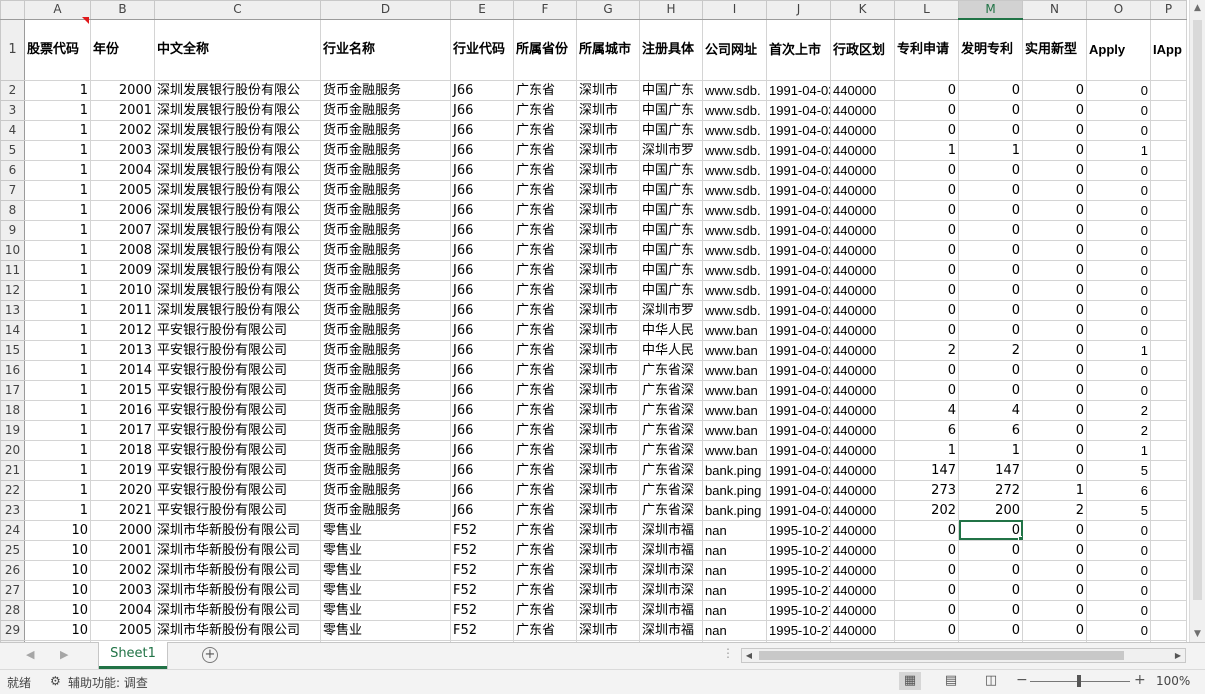  What do you see at coordinates (734, 49) in the screenshot?
I see `header-cell: 公司网址` at bounding box center [734, 49].